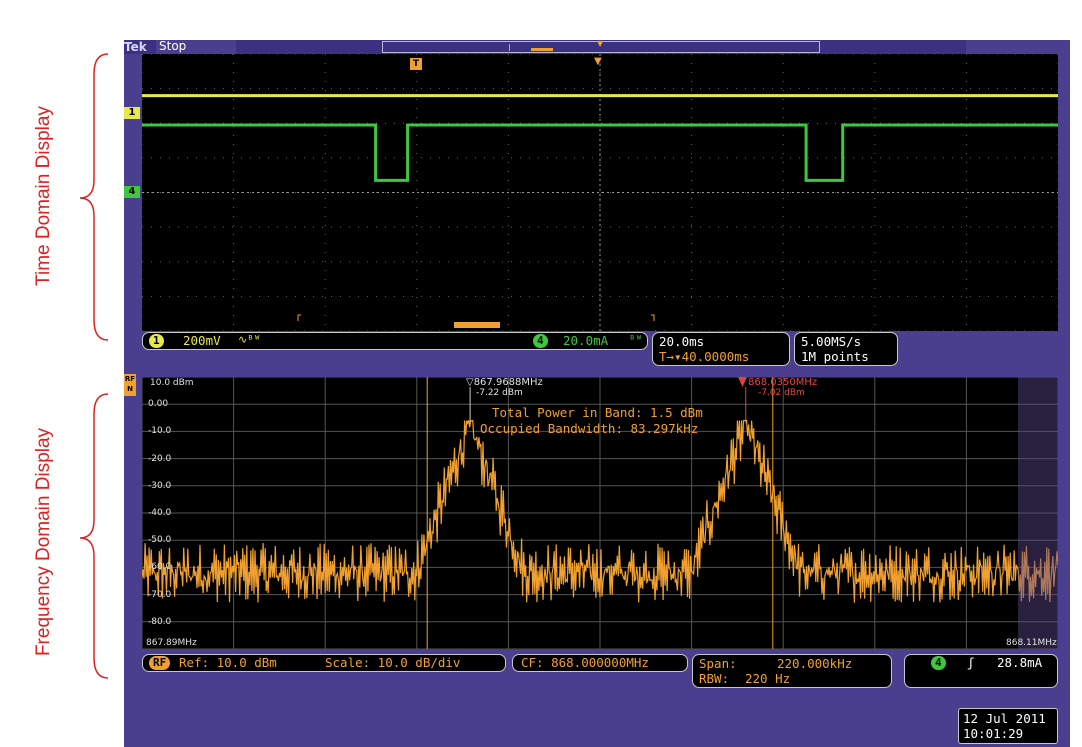 Image resolution: width=1082 pixels, height=747 pixels. Describe the element at coordinates (768, 678) in the screenshot. I see `rbw-value: 220 Hz` at that location.